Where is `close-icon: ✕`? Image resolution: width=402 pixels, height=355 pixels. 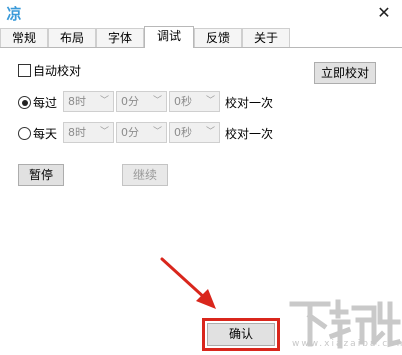
close-icon: ✕ is located at coordinates (384, 12).